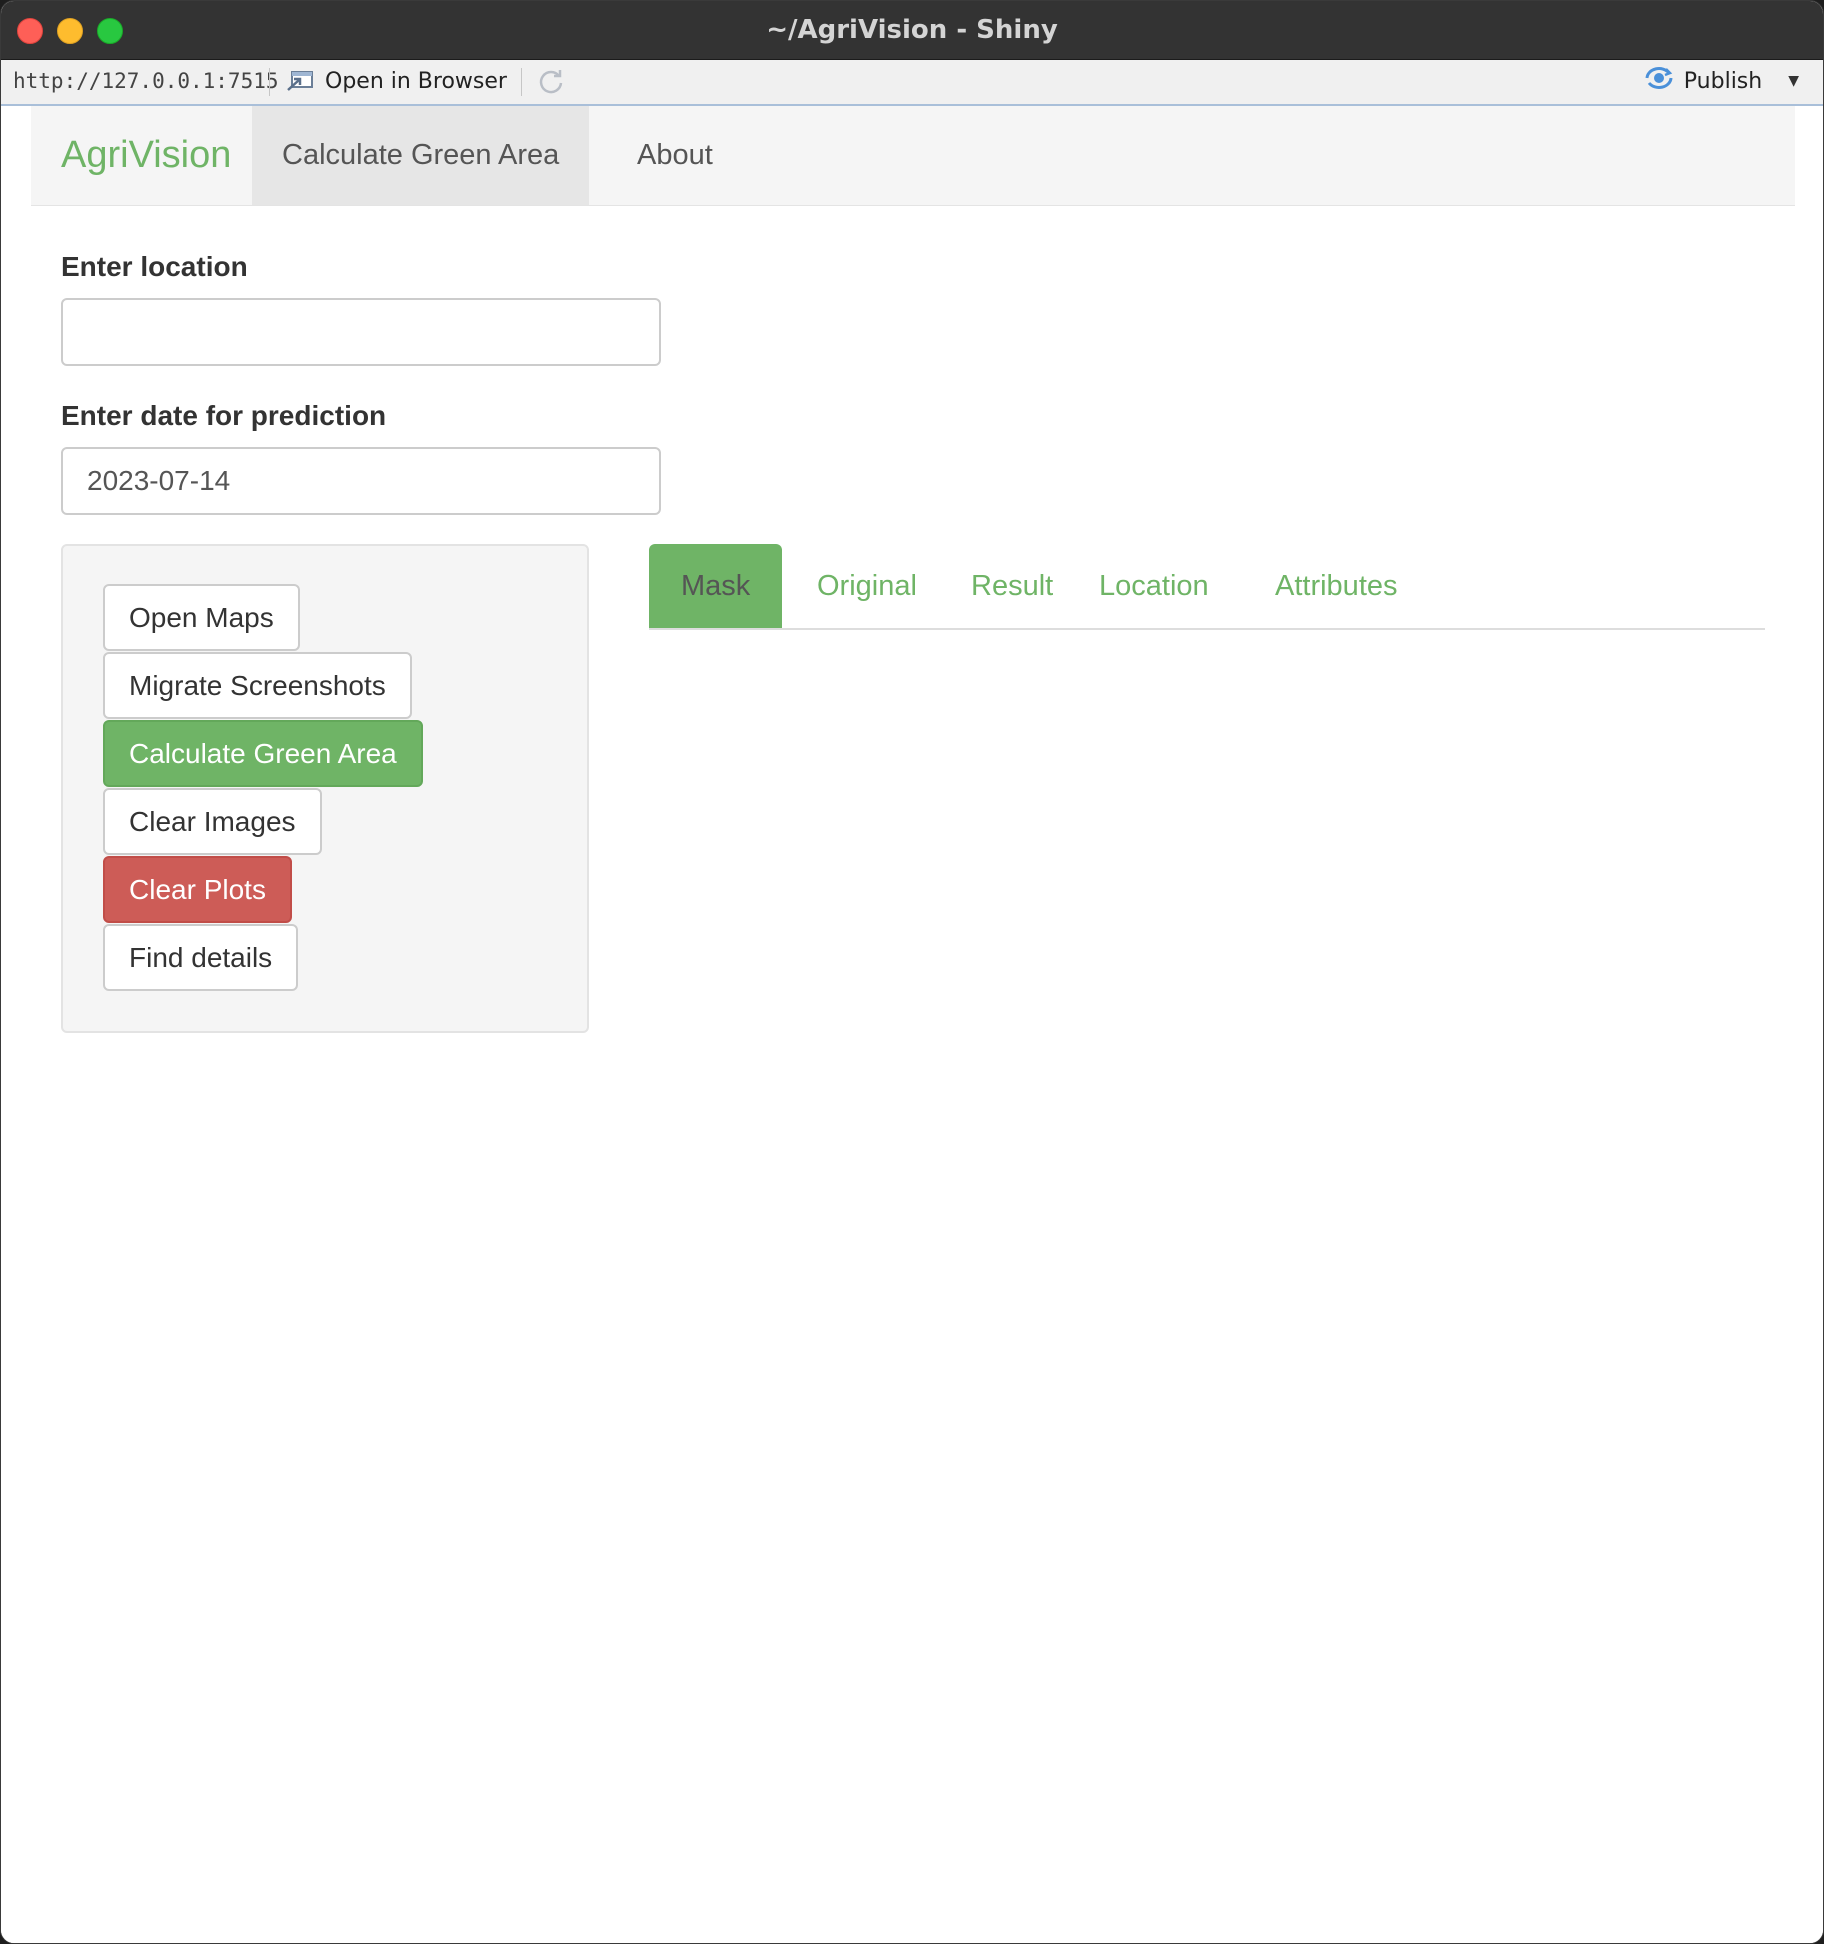  Describe the element at coordinates (1154, 586) in the screenshot. I see `tab-location: Location` at that location.